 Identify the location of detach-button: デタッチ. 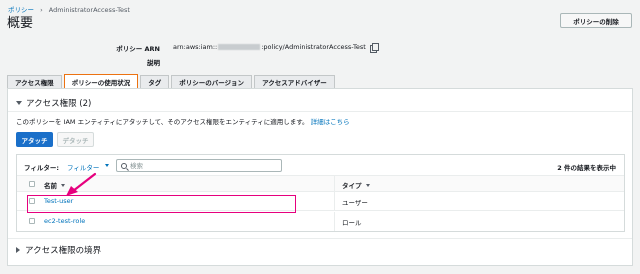
(75, 139).